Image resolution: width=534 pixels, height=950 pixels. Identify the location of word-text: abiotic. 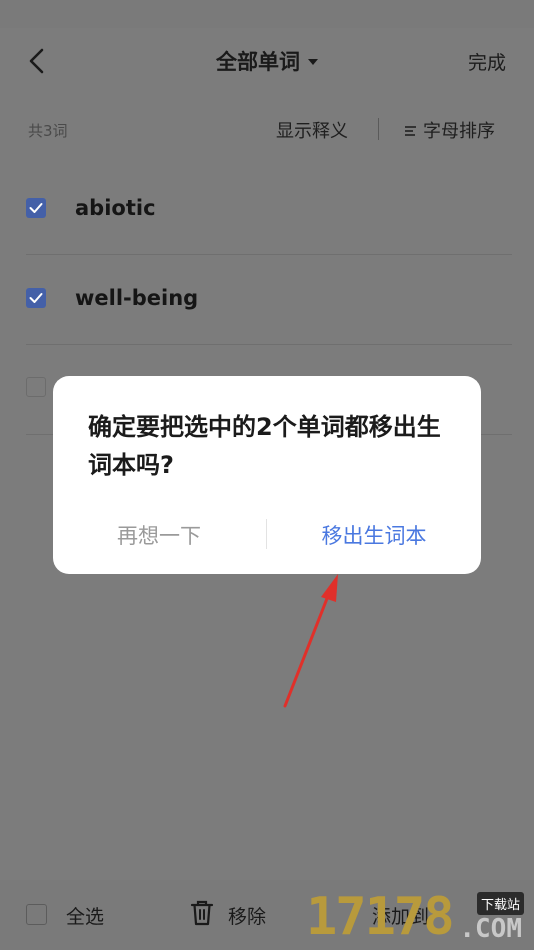
(115, 208).